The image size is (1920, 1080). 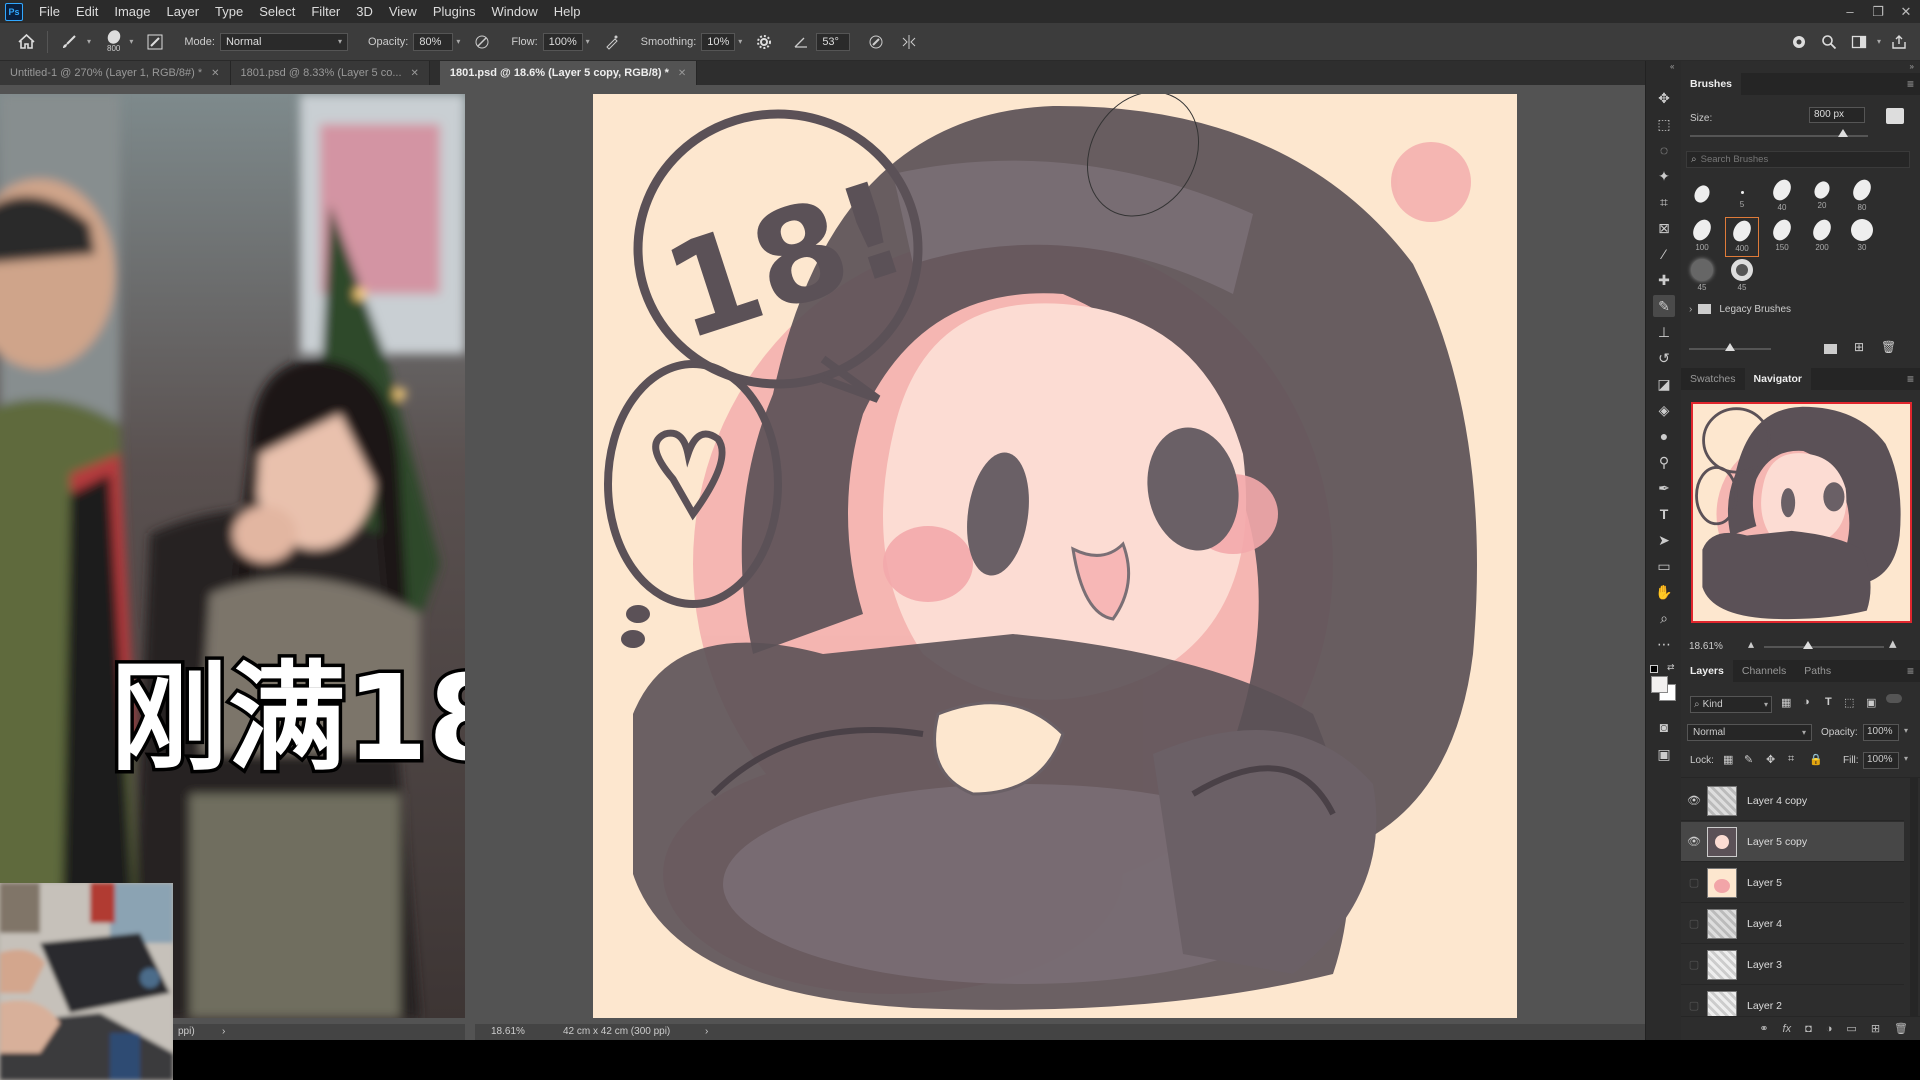 What do you see at coordinates (1792, 1003) in the screenshot?
I see `layer-row: ▢ Layer 2` at bounding box center [1792, 1003].